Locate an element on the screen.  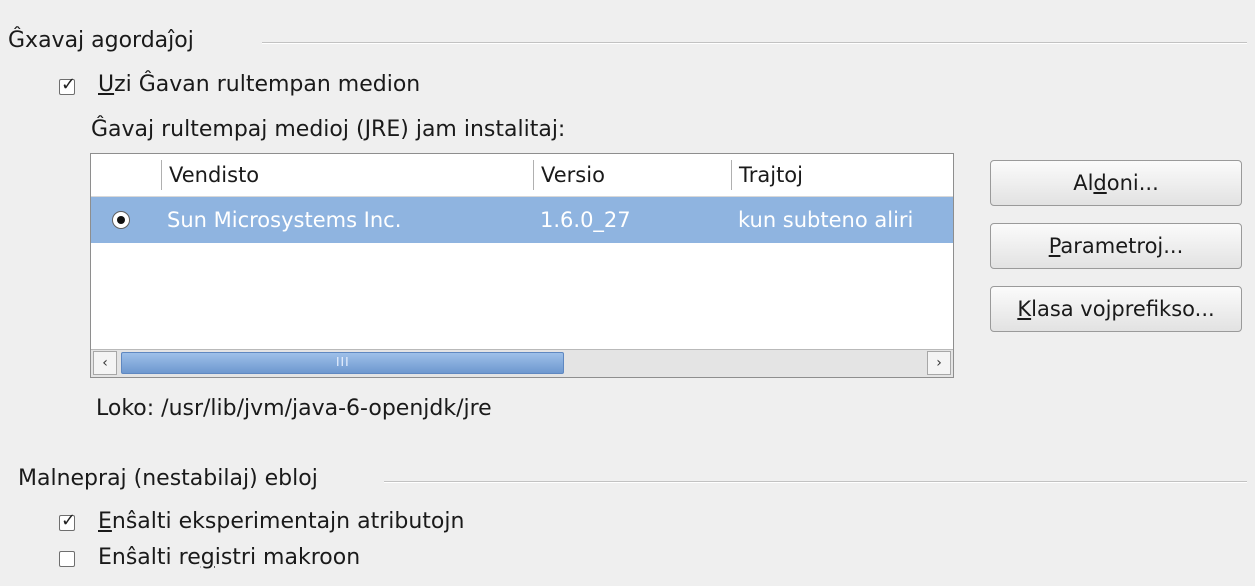
accelerator-char: g is located at coordinates (207, 557).